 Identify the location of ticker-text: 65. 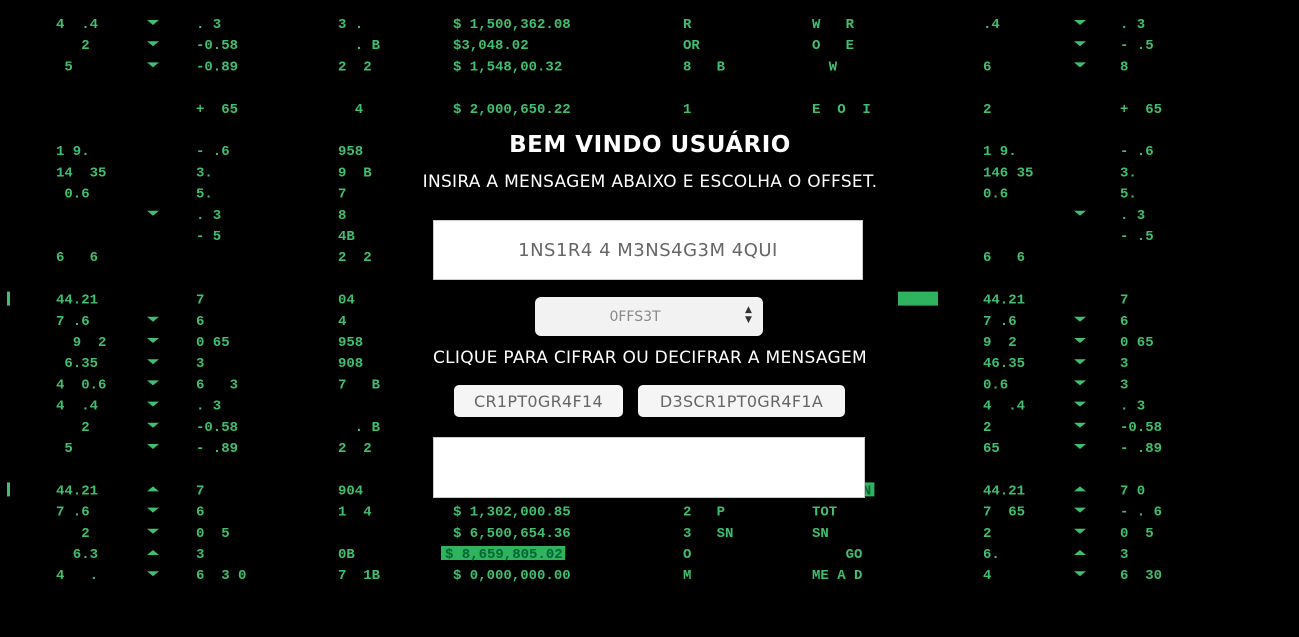
(991, 449).